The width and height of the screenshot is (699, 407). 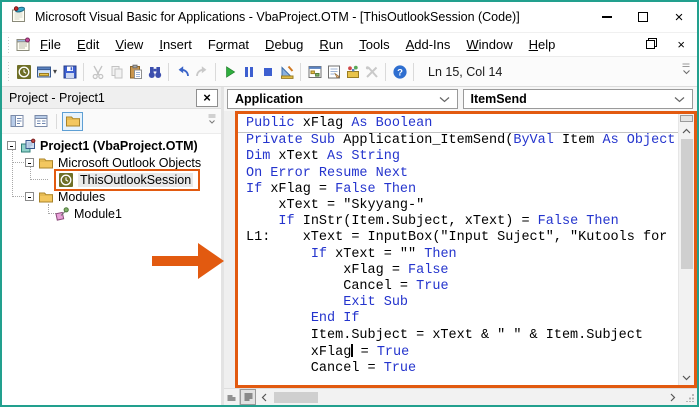 What do you see at coordinates (444, 99) in the screenshot?
I see `chevron-down-icon` at bounding box center [444, 99].